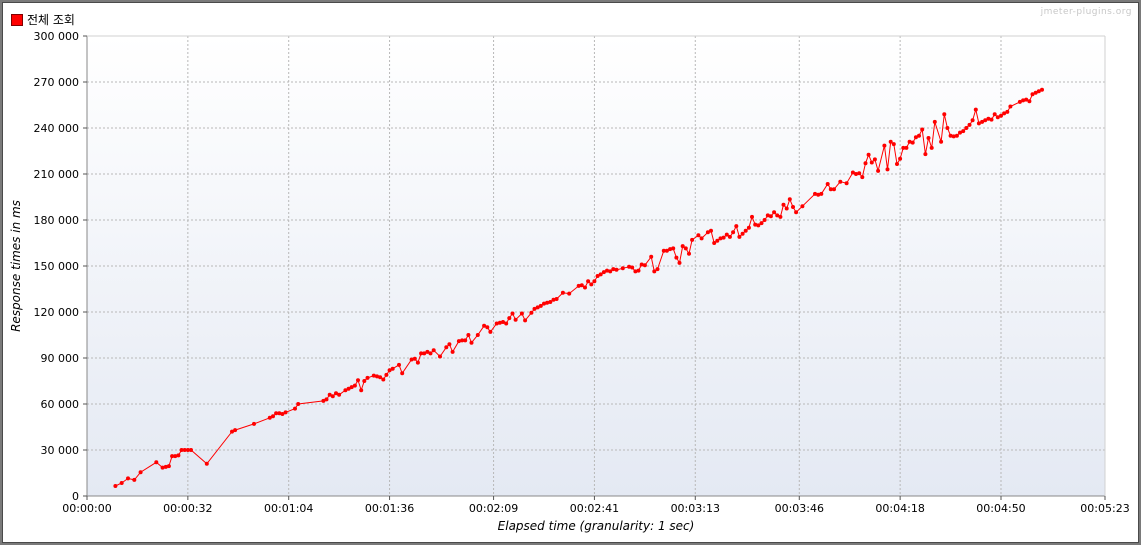 This screenshot has width=1141, height=545. What do you see at coordinates (86, 508) in the screenshot?
I see `x-tick-label: 00:00:00` at bounding box center [86, 508].